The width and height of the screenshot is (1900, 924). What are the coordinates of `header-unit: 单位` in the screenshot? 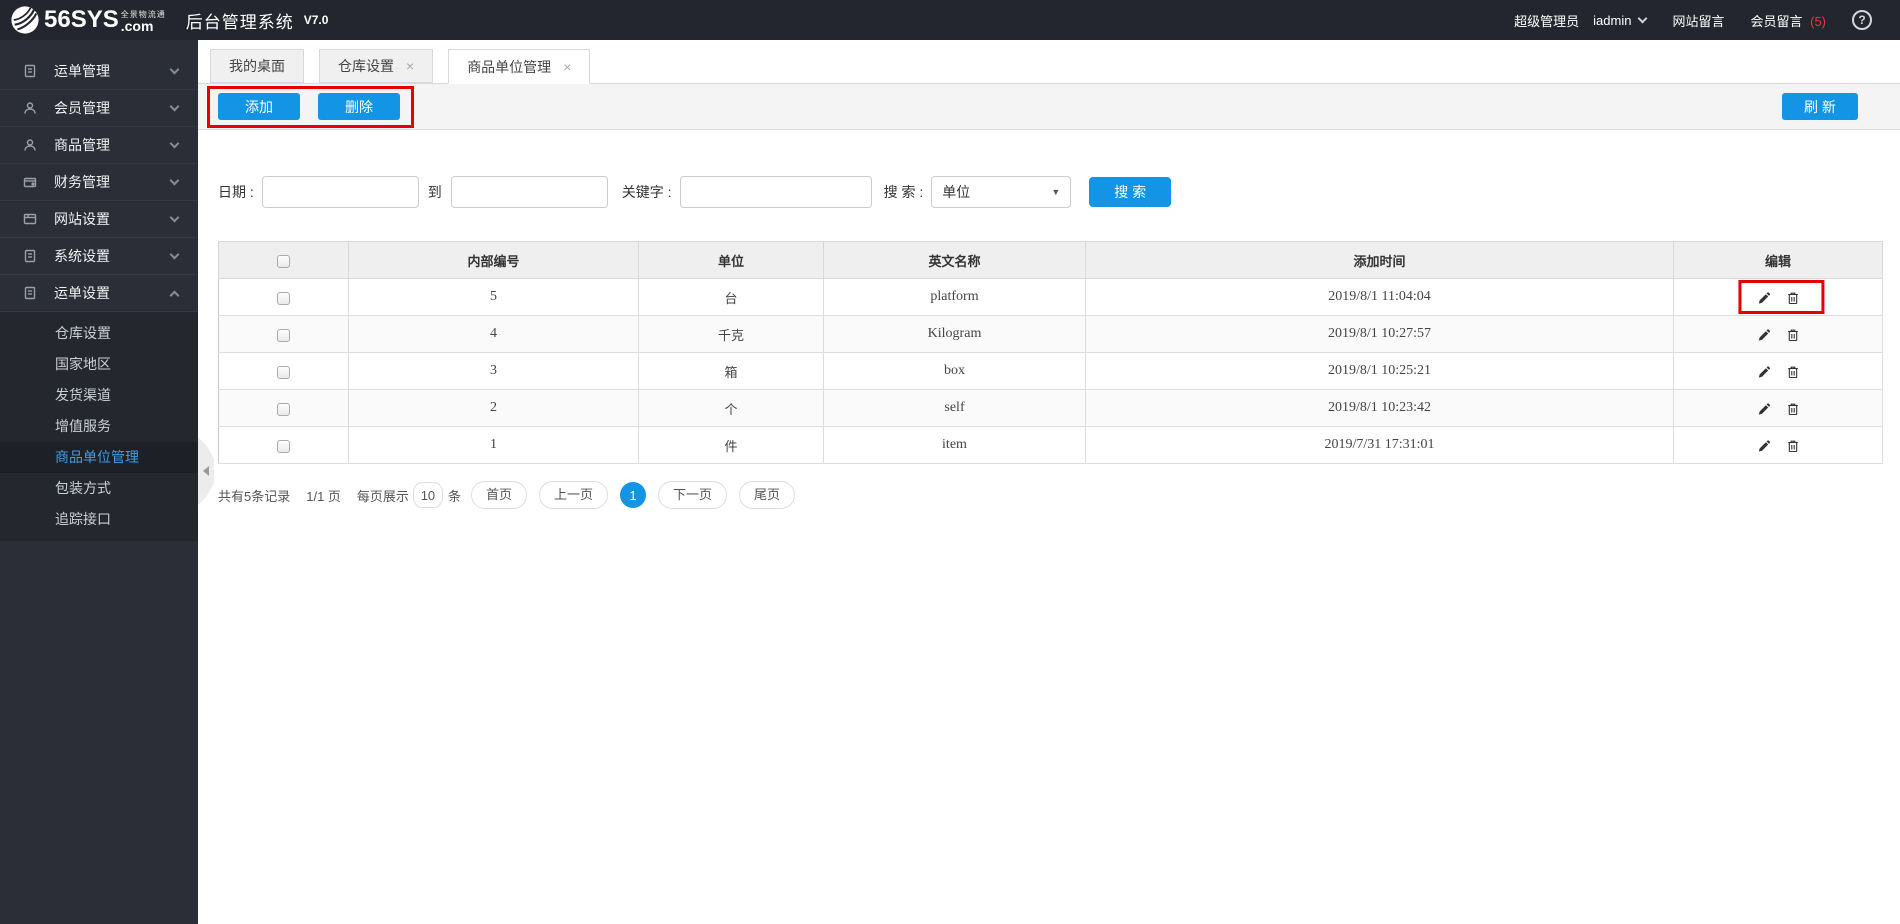 It's located at (731, 260).